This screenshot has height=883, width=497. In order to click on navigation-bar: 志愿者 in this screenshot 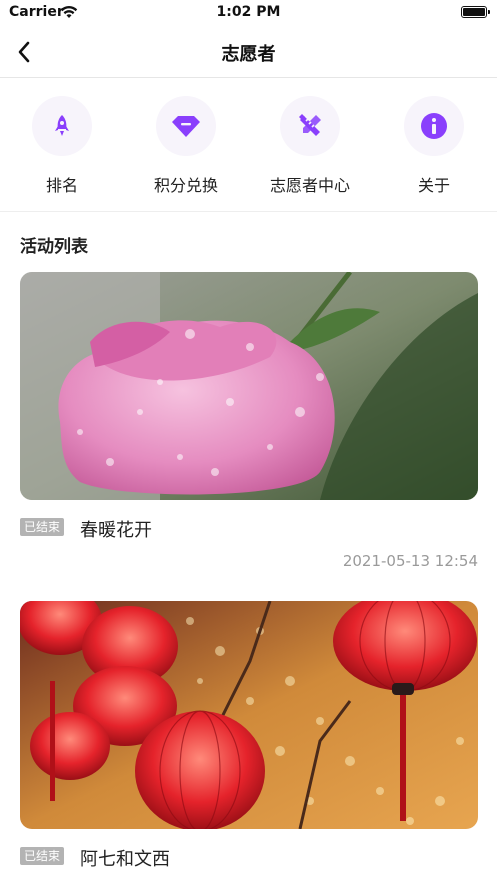, I will do `click(248, 52)`.